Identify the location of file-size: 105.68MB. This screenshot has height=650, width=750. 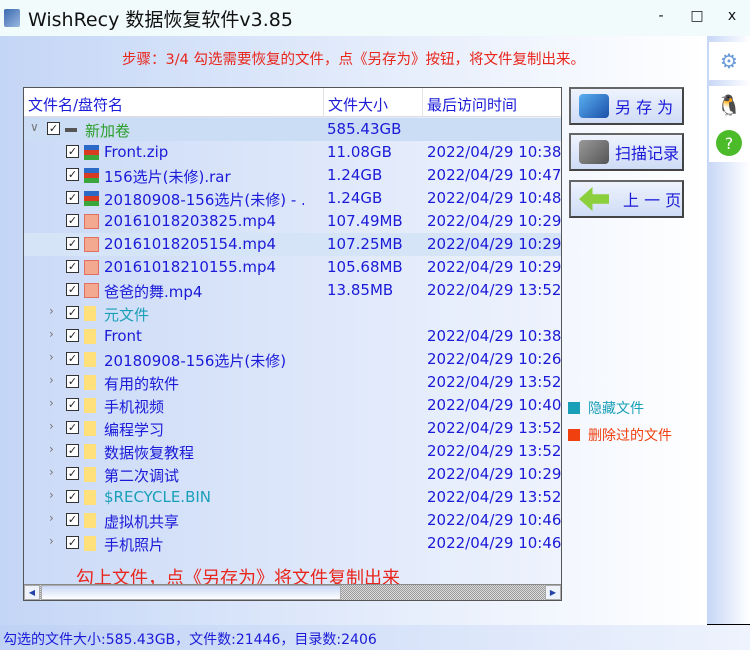
(365, 267).